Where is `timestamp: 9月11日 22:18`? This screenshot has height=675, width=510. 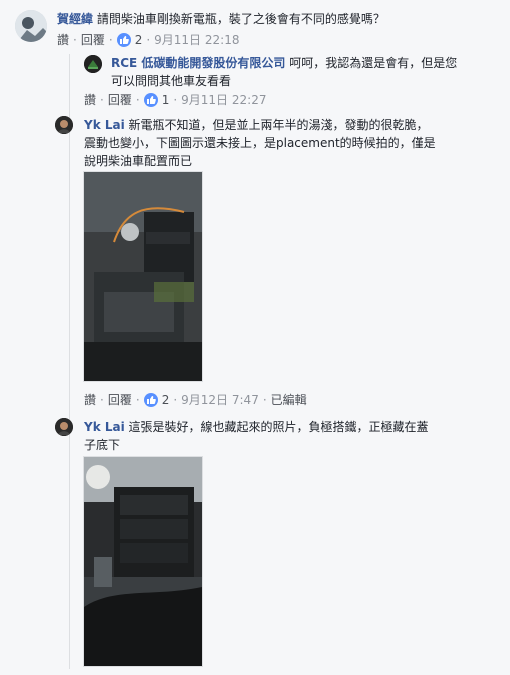 timestamp: 9月11日 22:18 is located at coordinates (196, 39).